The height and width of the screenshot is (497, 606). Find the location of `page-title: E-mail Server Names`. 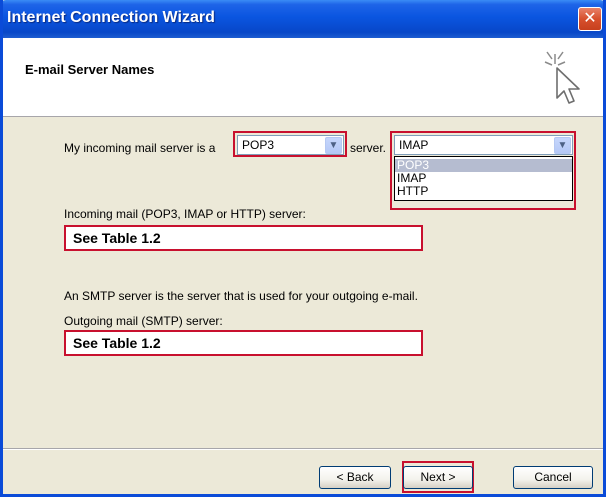

page-title: E-mail Server Names is located at coordinates (90, 69).